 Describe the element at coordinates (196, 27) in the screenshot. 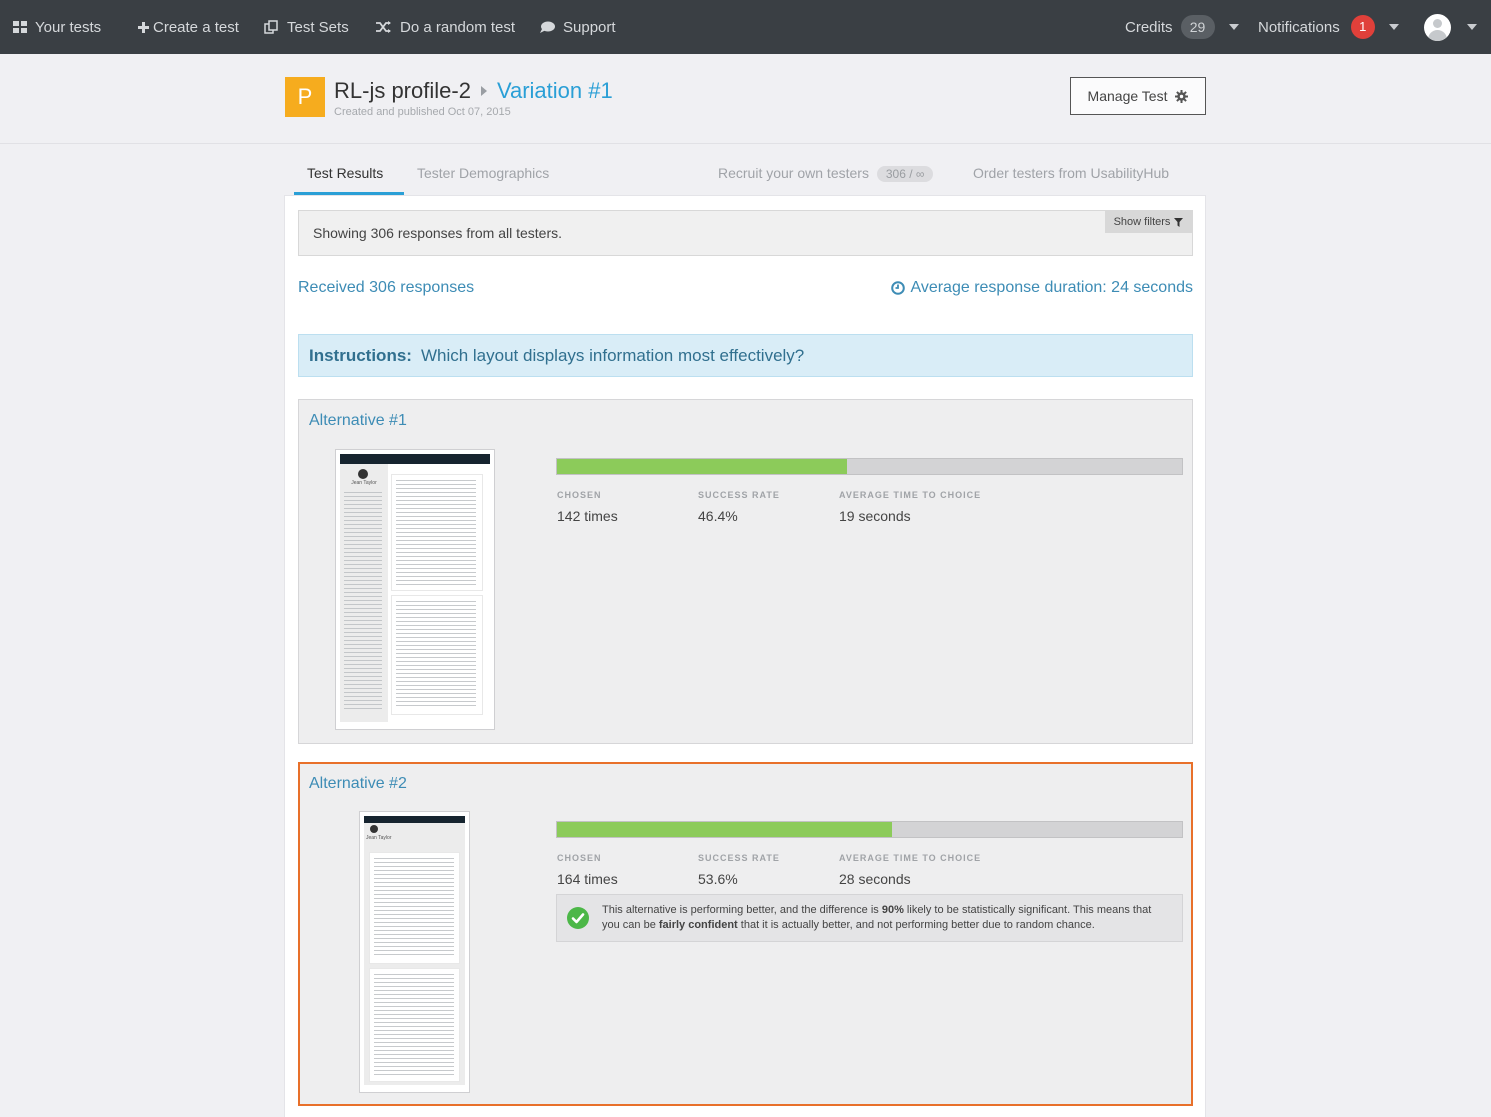

I see `nav-create-test-label: Create a test` at that location.